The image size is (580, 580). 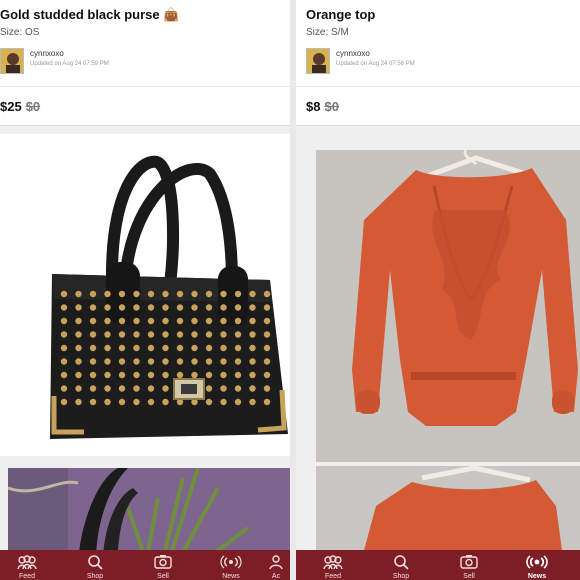 I want to click on listing-title: Orange top, so click(x=340, y=14).